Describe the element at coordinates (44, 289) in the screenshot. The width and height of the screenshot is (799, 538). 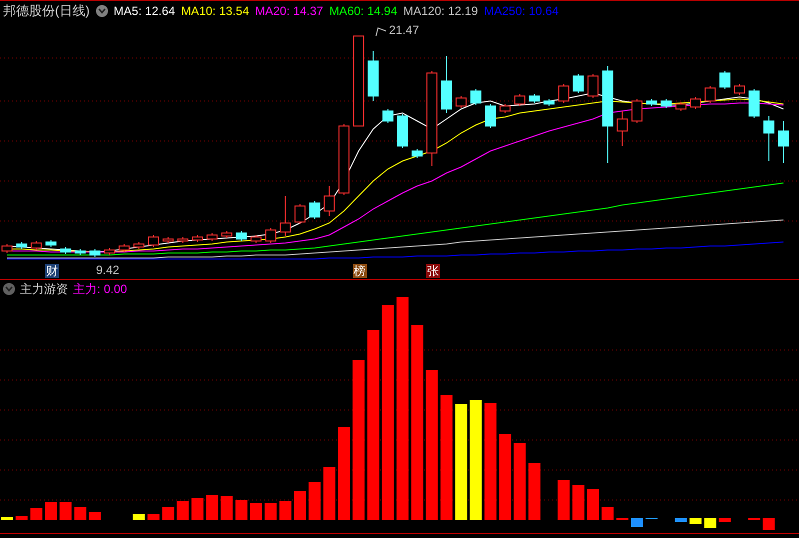
I see `indicator-name: 主力游资` at that location.